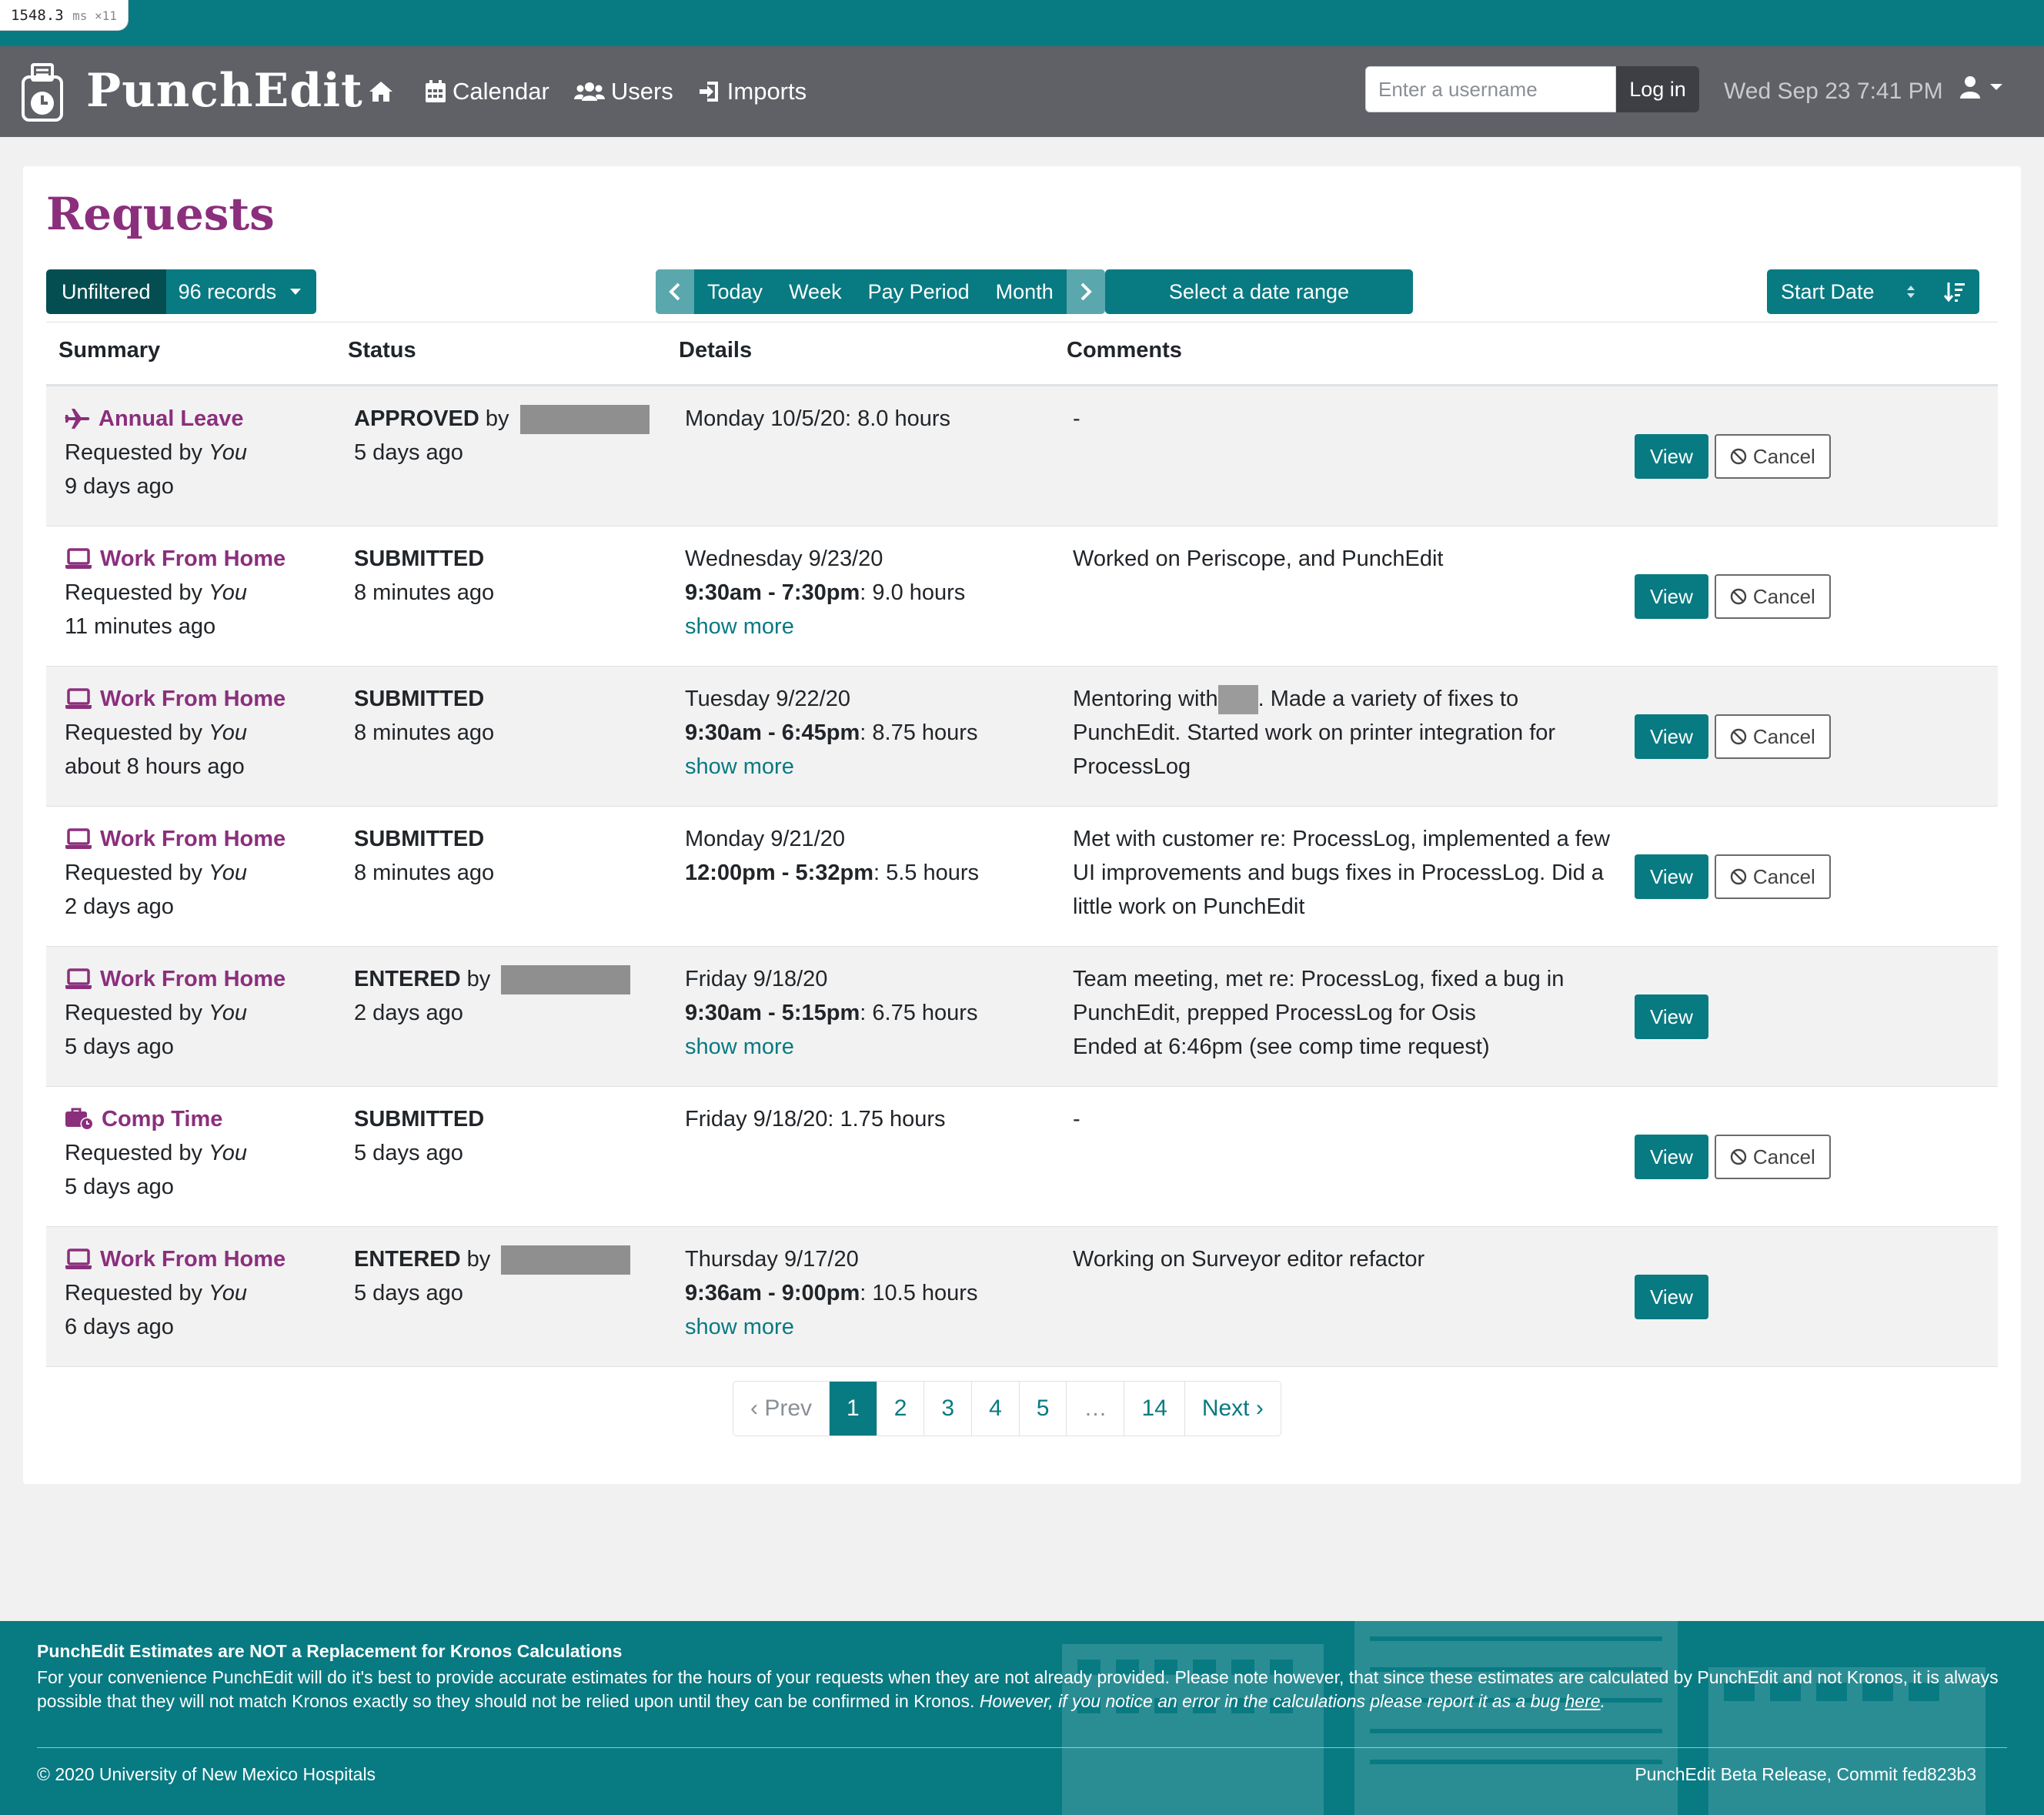  What do you see at coordinates (207, 419) in the screenshot?
I see `request-type-link: Annual Leave` at bounding box center [207, 419].